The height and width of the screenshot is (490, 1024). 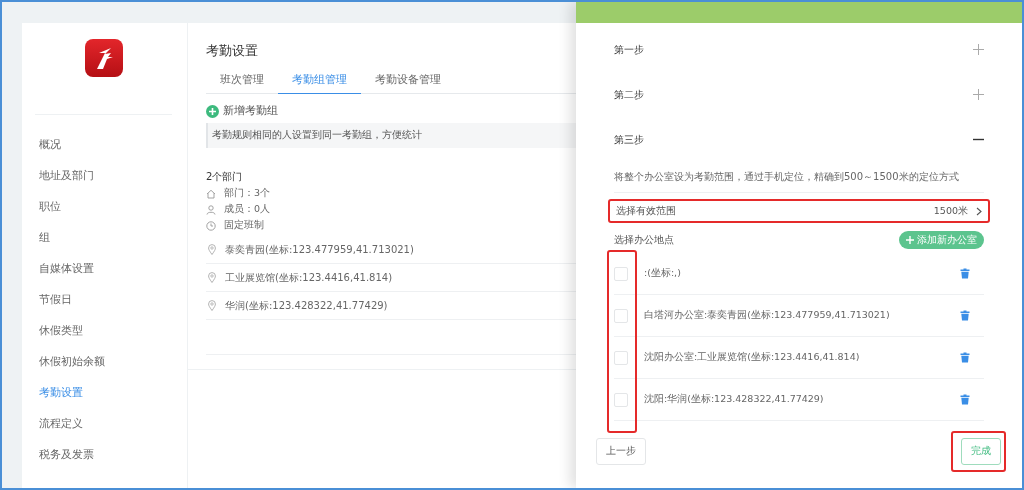 What do you see at coordinates (36, 237) in the screenshot?
I see `sidebar-item: 组` at bounding box center [36, 237].